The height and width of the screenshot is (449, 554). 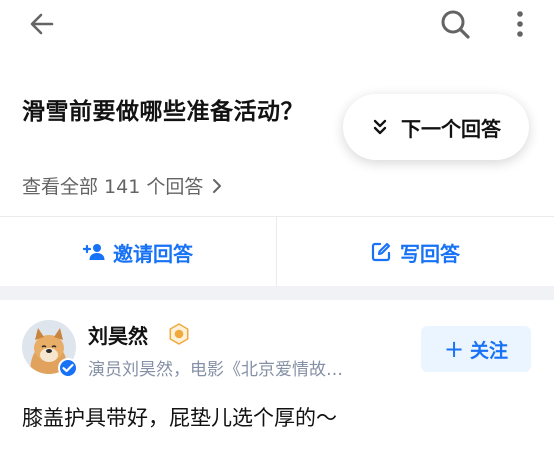 I want to click on edit-icon, so click(x=381, y=252).